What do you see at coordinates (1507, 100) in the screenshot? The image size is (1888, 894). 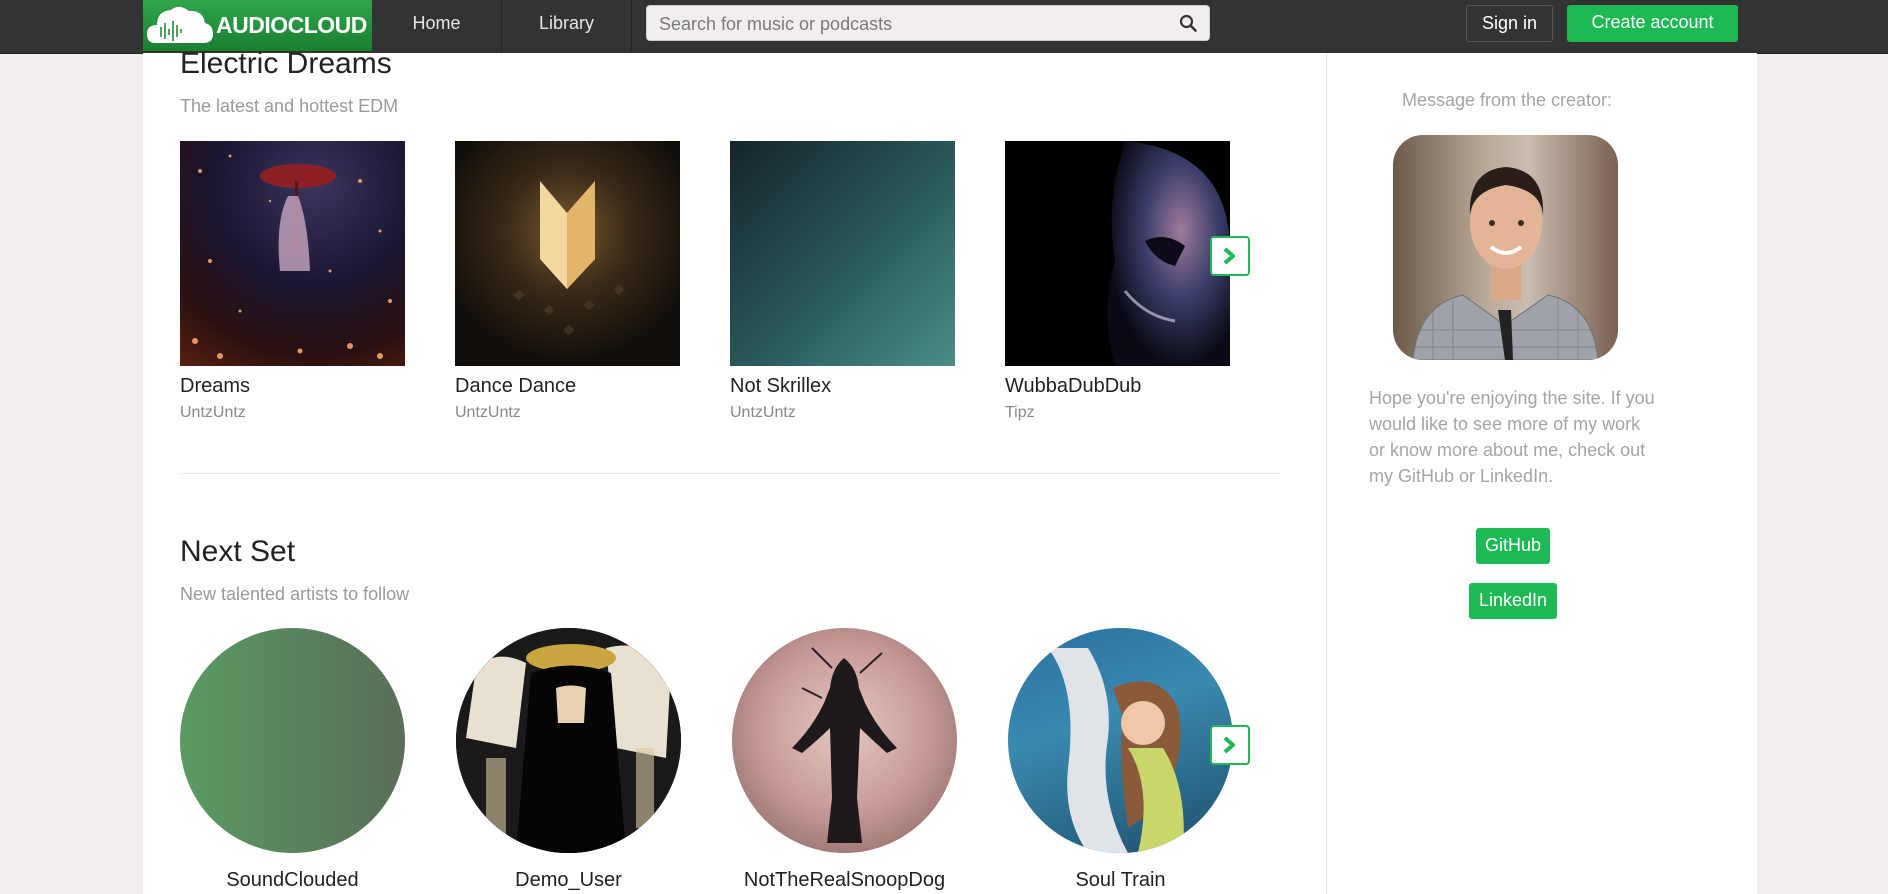 I see `creator-heading: Message from the creator:` at bounding box center [1507, 100].